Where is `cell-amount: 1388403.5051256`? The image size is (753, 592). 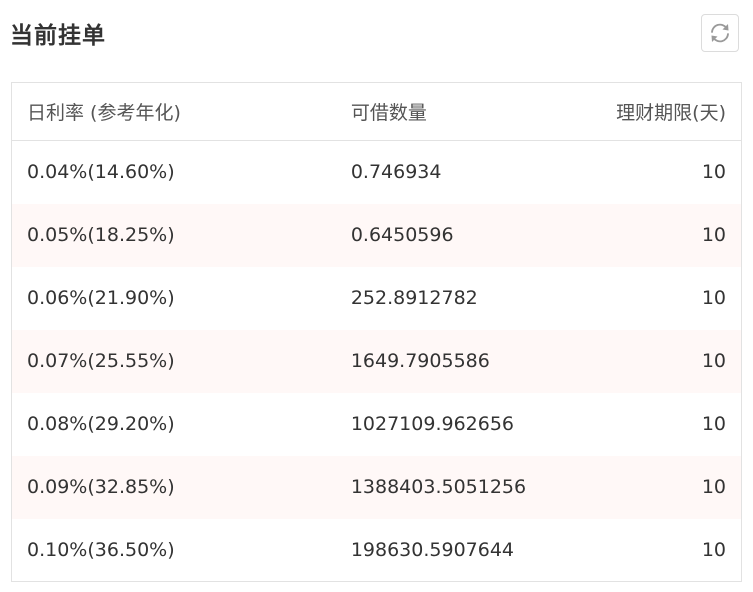 cell-amount: 1388403.5051256 is located at coordinates (438, 487).